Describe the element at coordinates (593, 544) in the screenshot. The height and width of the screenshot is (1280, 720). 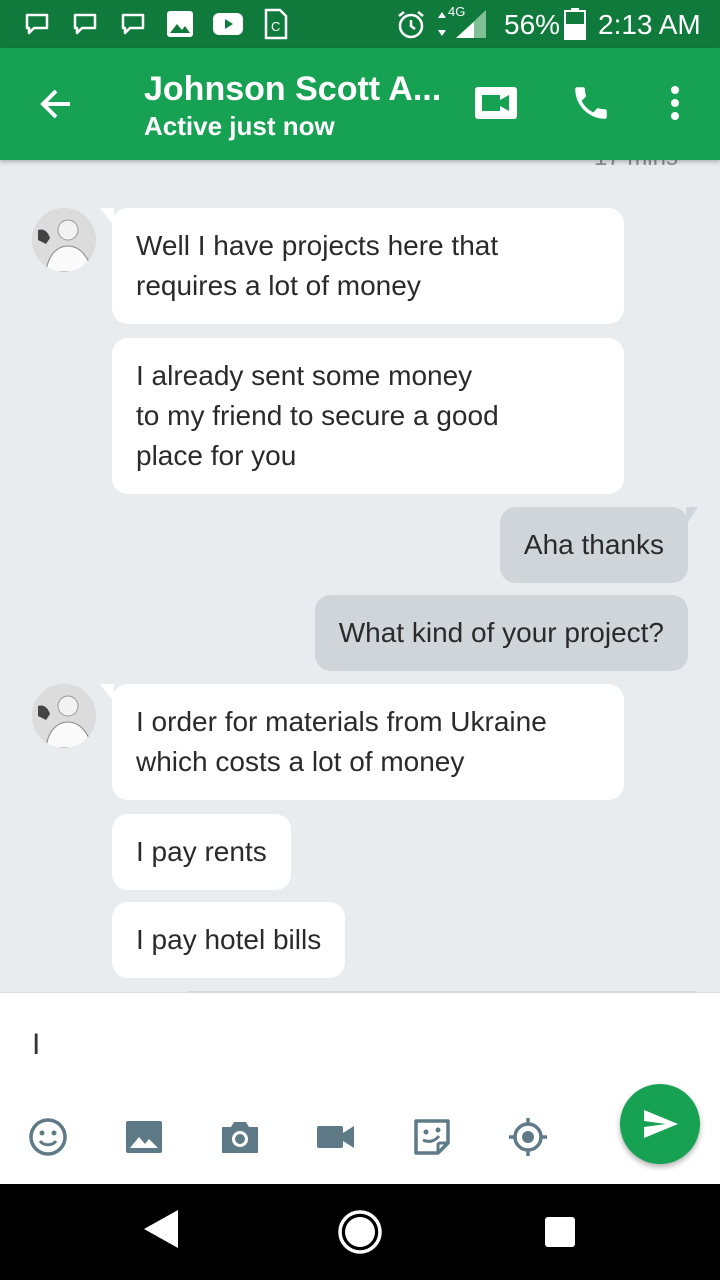
I see `message-text: Aha thanks` at that location.